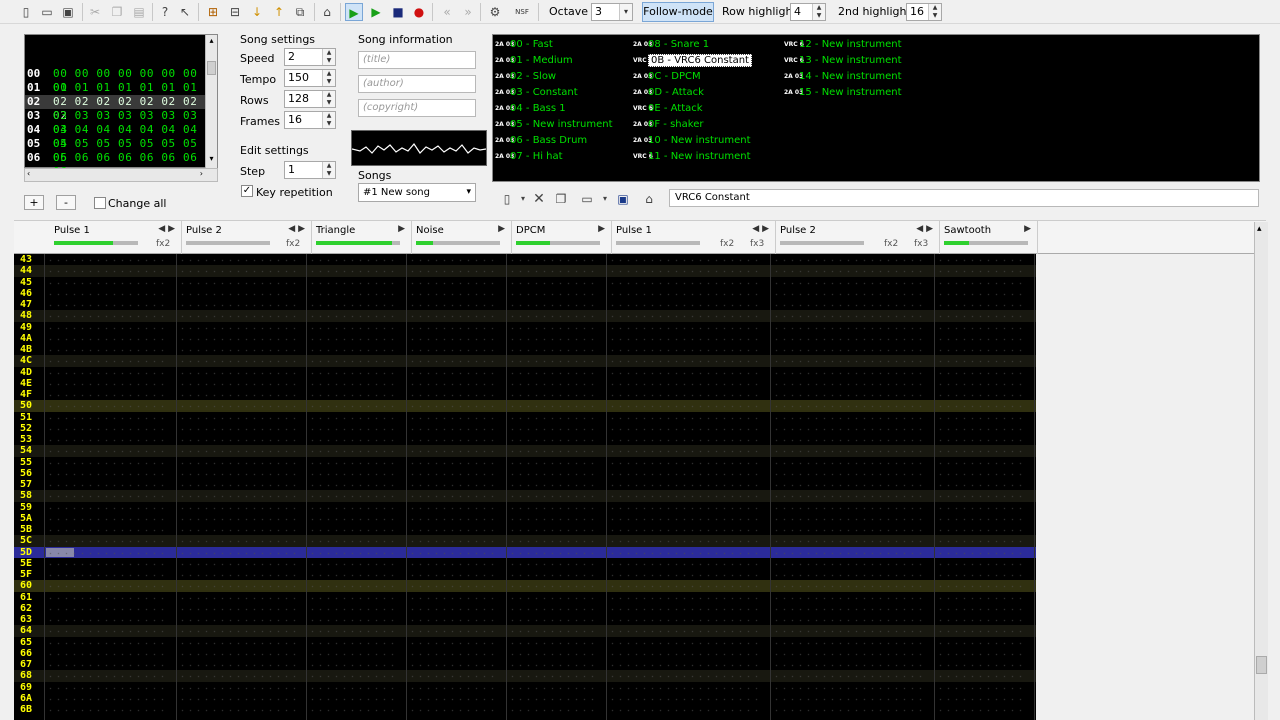 This screenshot has height=720, width=1280. I want to click on follow-mode-button: Follow-mode, so click(678, 12).